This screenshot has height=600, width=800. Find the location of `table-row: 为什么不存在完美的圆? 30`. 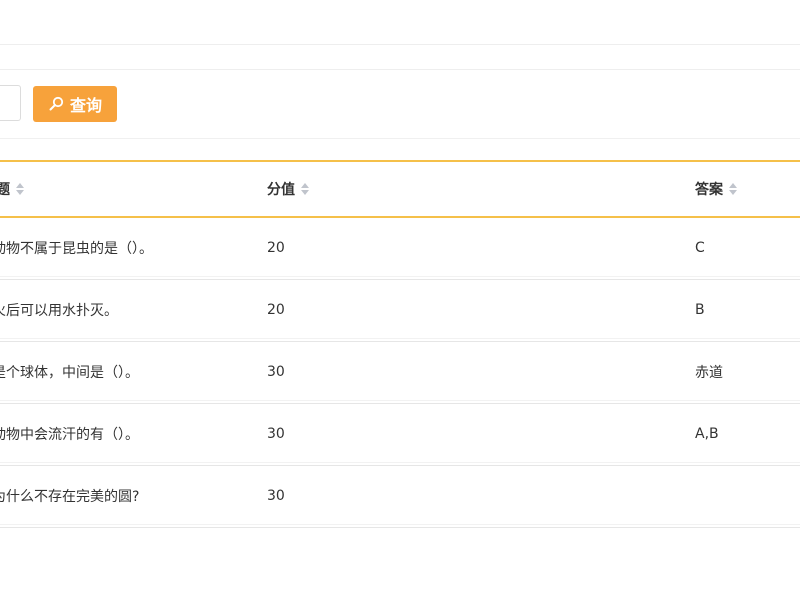

table-row: 为什么不存在完美的圆? 30 is located at coordinates (400, 497).